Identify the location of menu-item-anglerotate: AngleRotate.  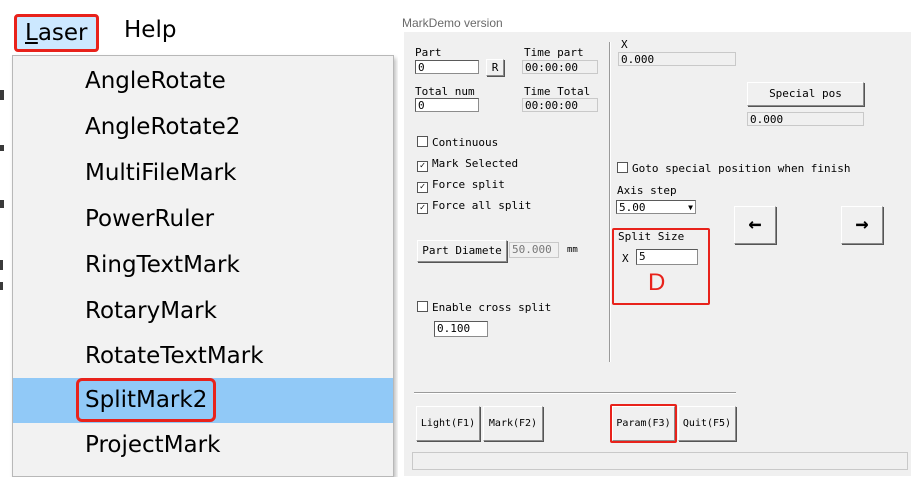
(203, 81).